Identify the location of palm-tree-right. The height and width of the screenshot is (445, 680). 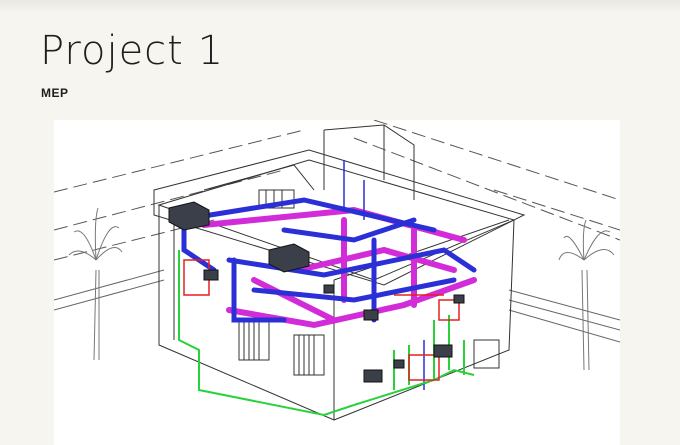
(586, 295).